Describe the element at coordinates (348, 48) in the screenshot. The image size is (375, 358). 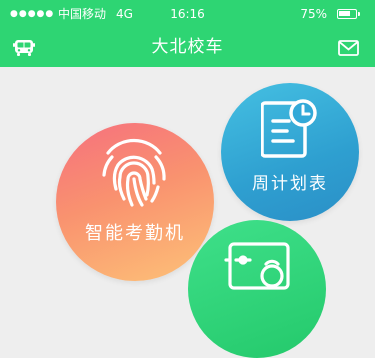
I see `mail-icon` at that location.